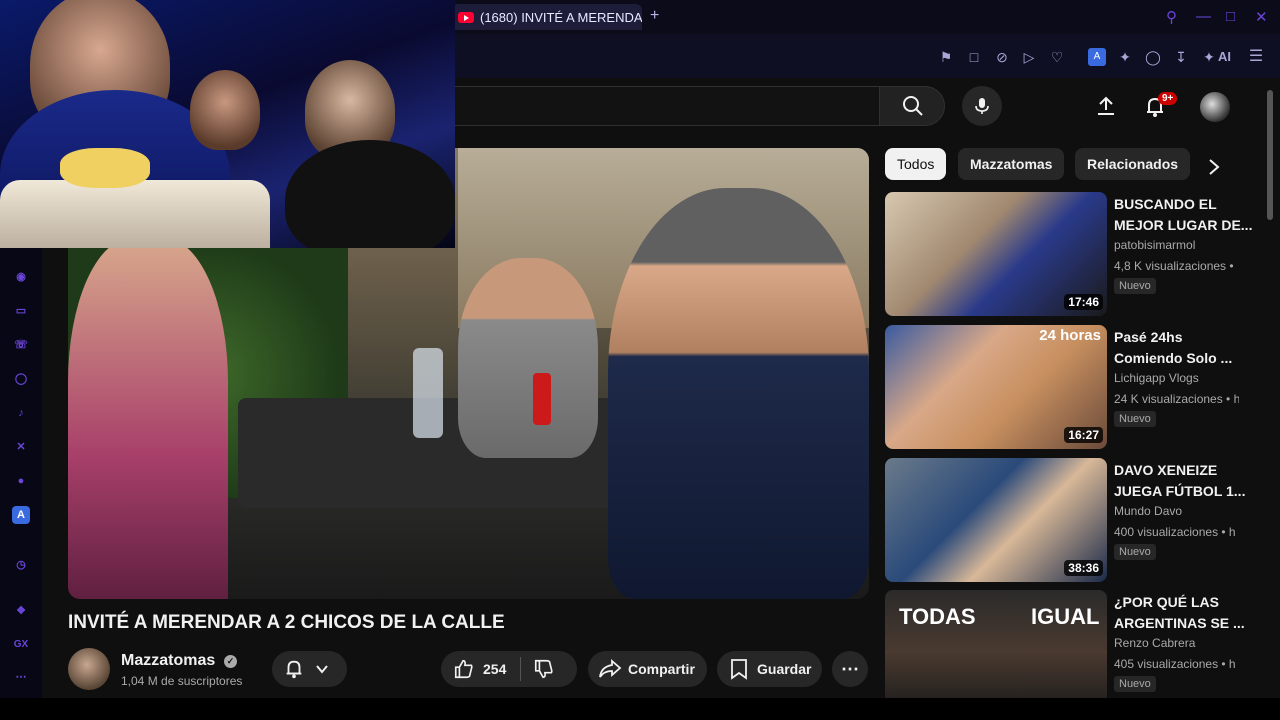 The image size is (1280, 720). I want to click on chip-relacionados: Relacionados, so click(1133, 164).